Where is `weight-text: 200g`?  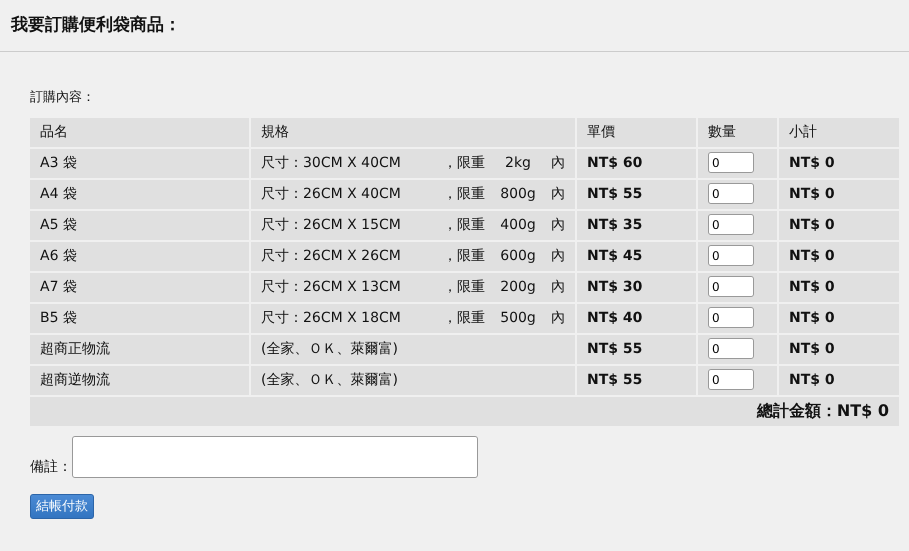 weight-text: 200g is located at coordinates (518, 287).